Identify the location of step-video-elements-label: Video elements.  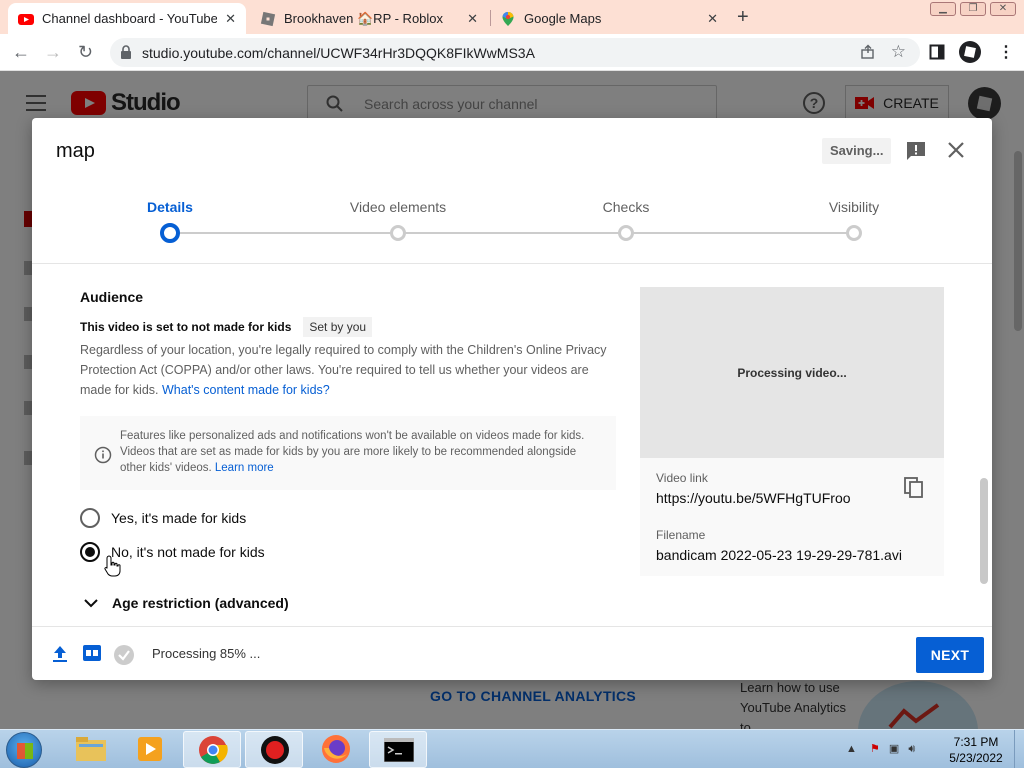
(398, 207).